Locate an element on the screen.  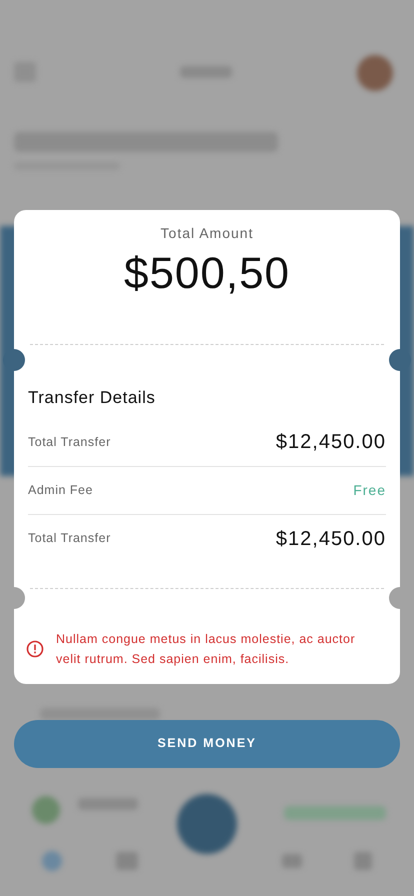
blurred-logo-icon is located at coordinates (46, 810).